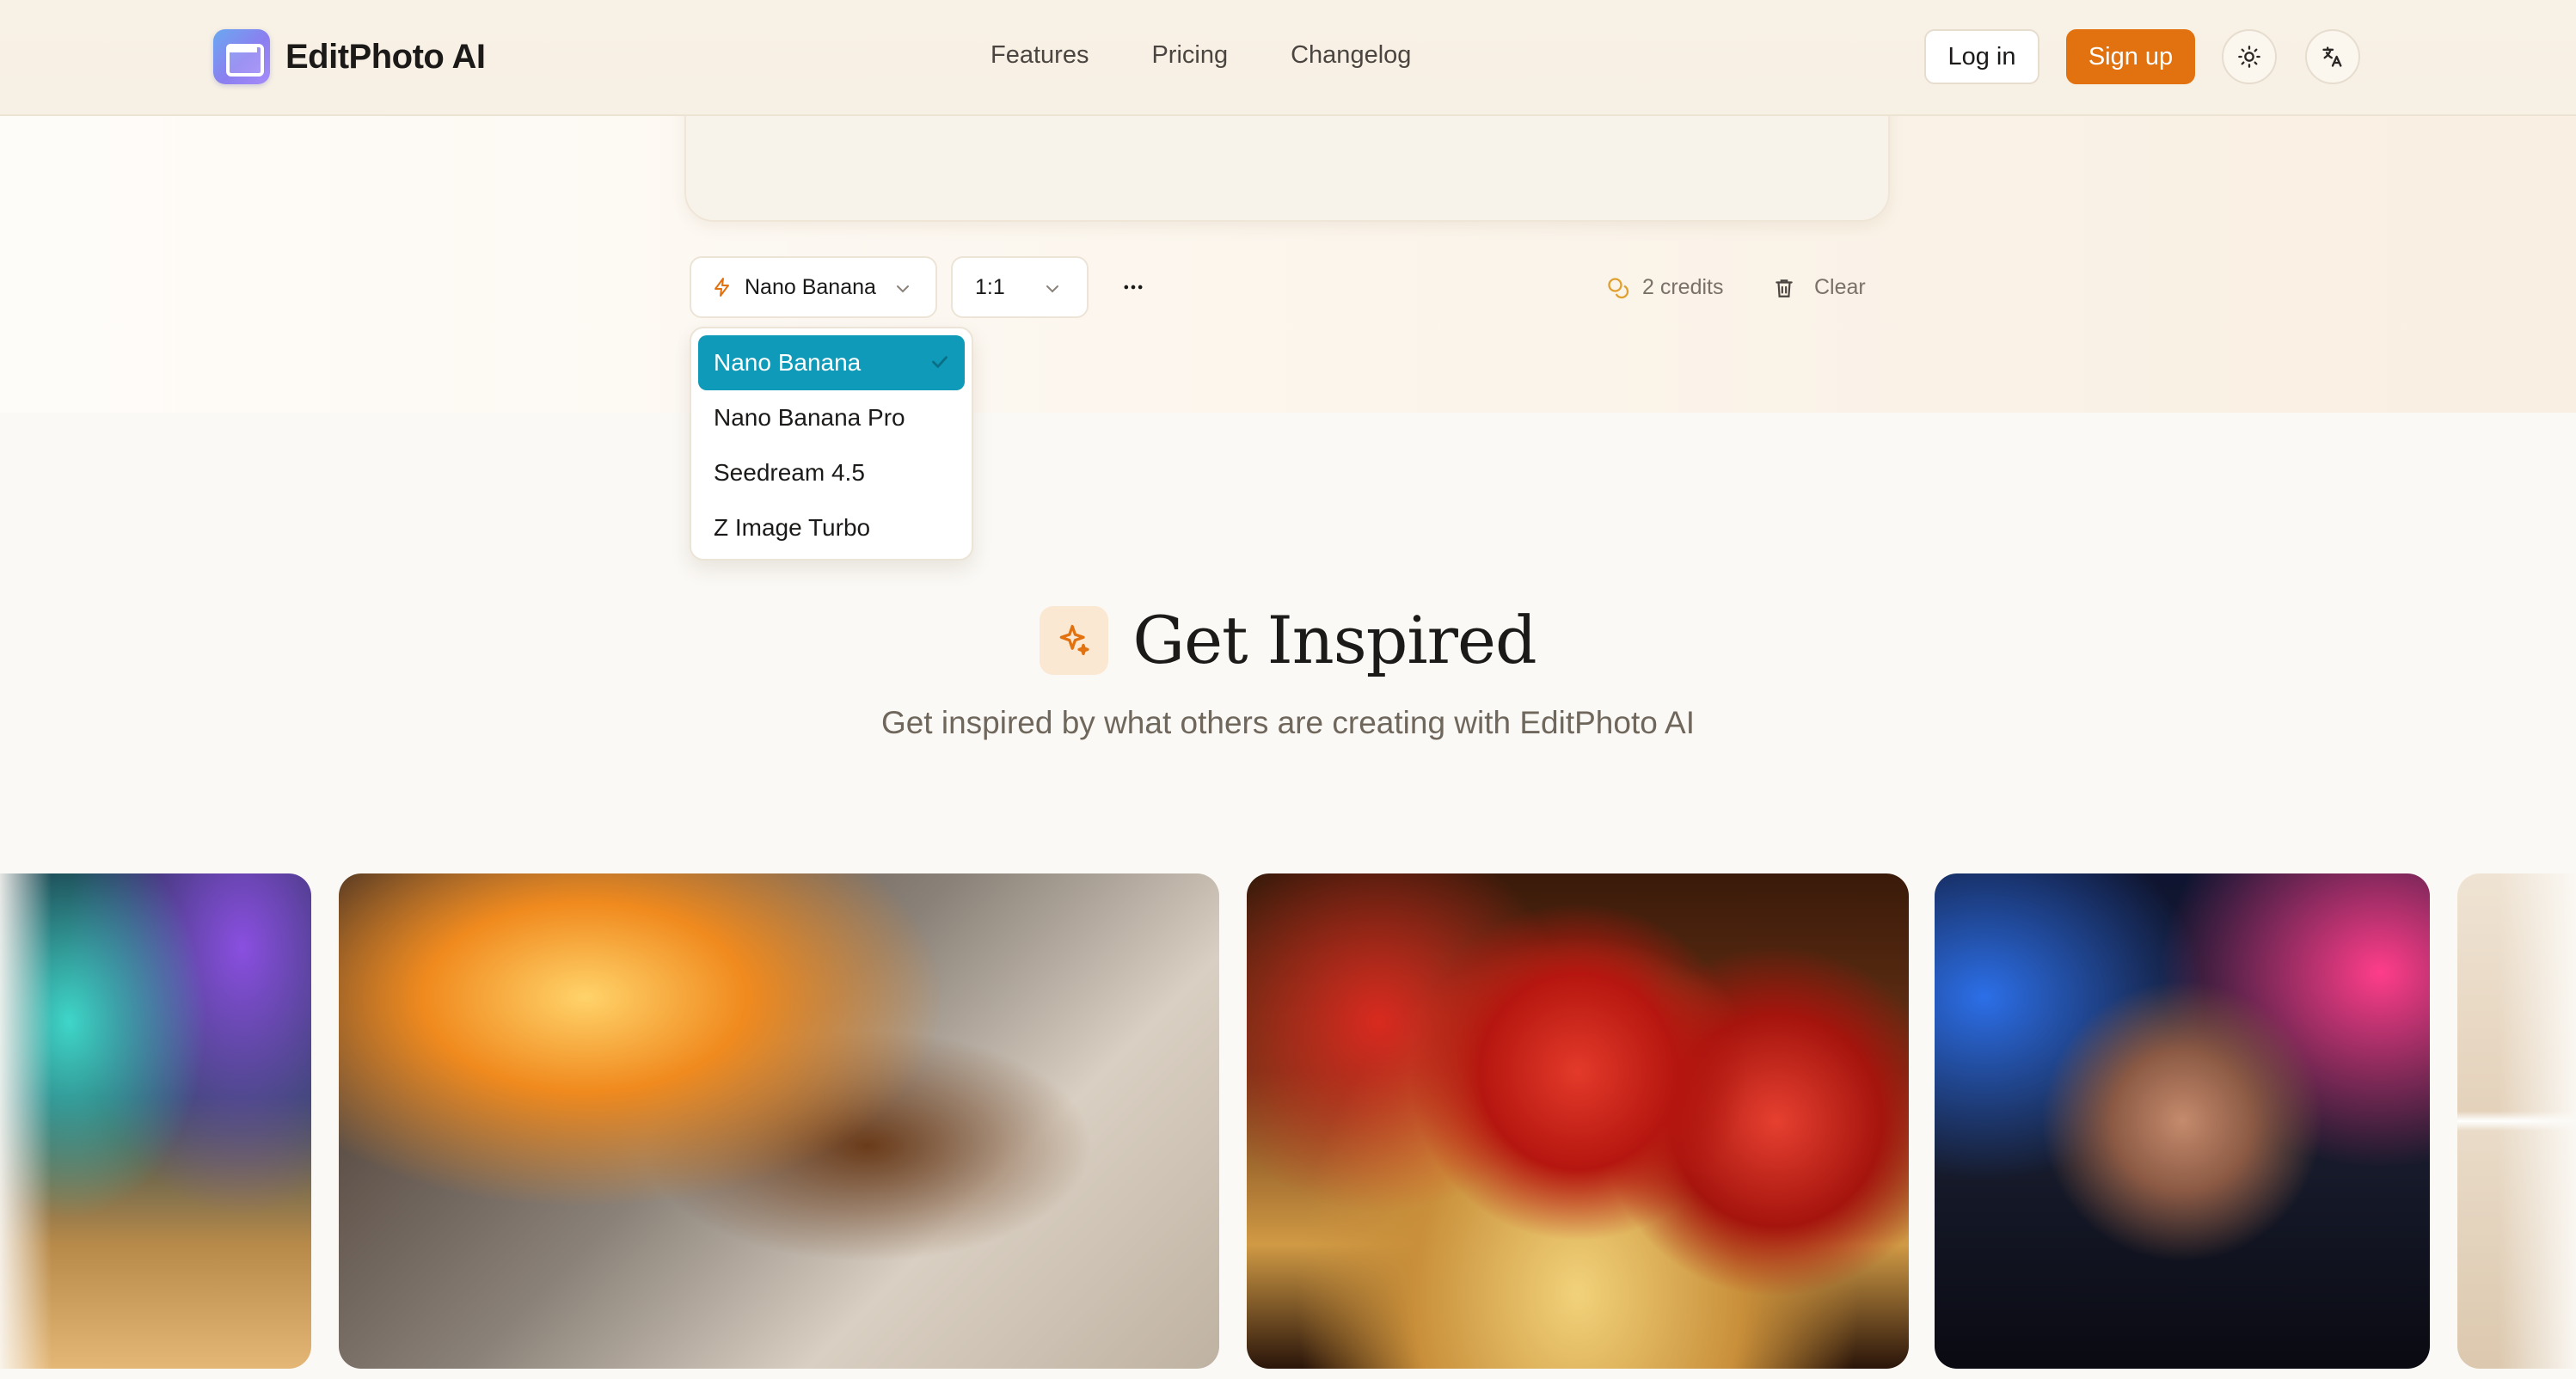 The image size is (2576, 1379). What do you see at coordinates (1020, 287) in the screenshot?
I see `aspect-ratio-select: 1:1` at bounding box center [1020, 287].